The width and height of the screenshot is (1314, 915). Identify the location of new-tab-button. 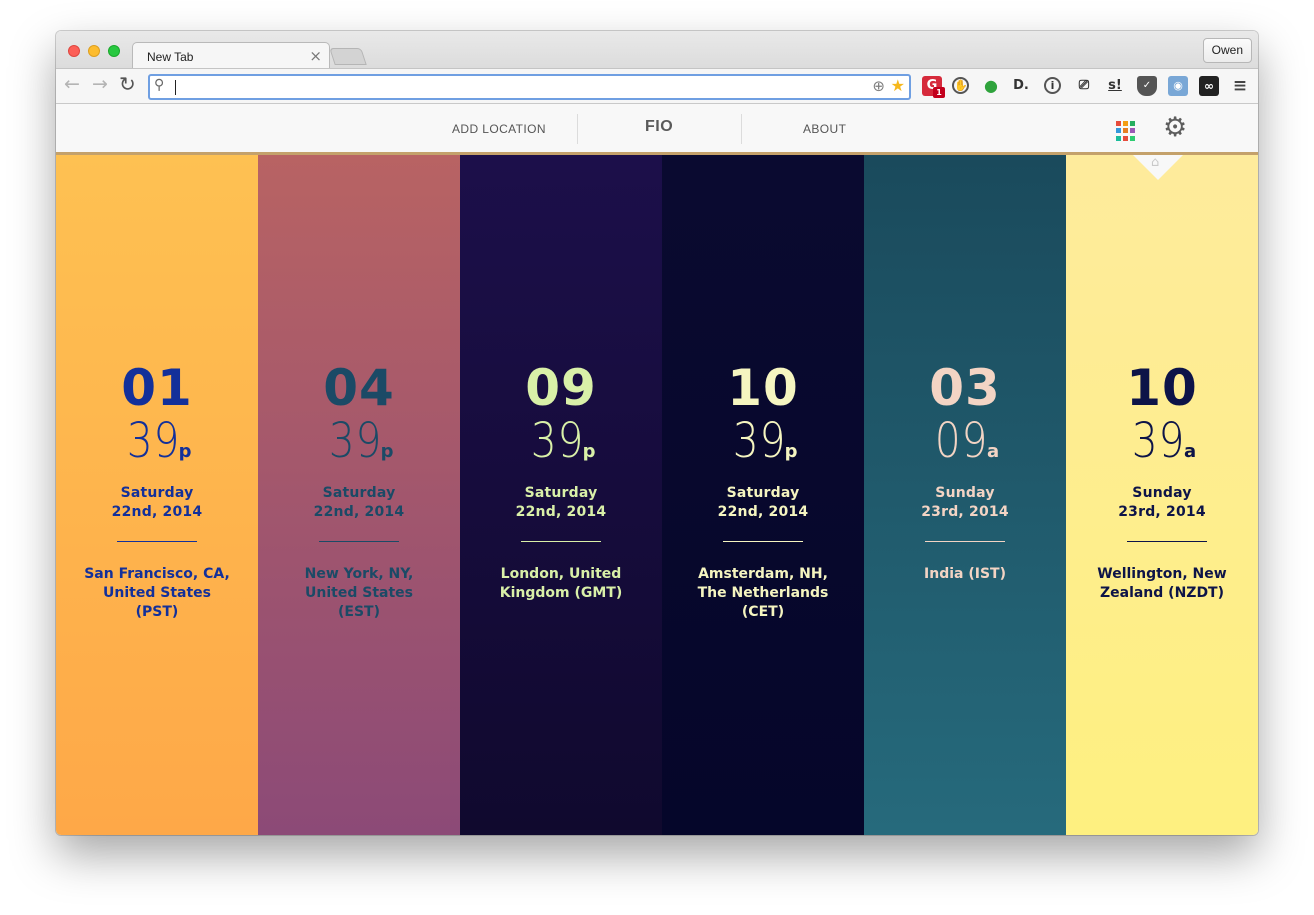
(348, 56).